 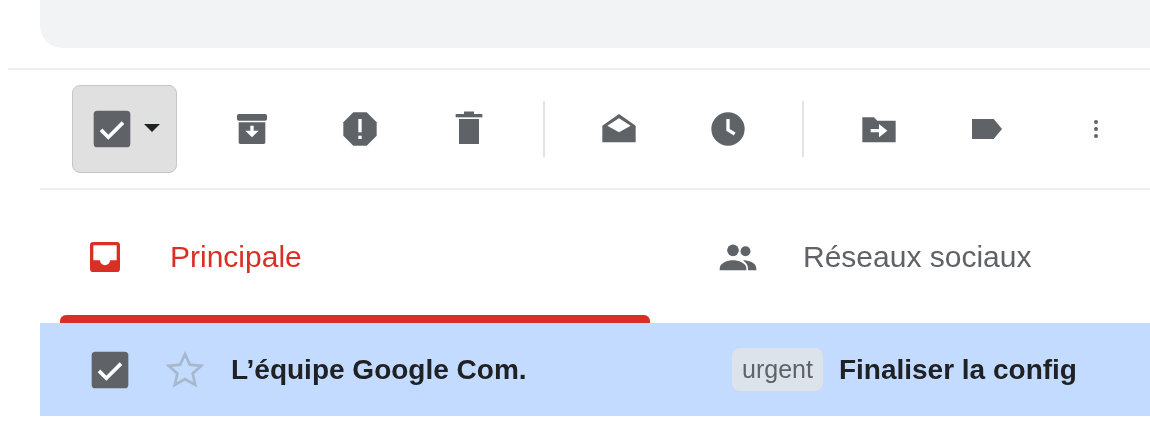 What do you see at coordinates (957, 369) in the screenshot?
I see `email-subject: Finaliser la config` at bounding box center [957, 369].